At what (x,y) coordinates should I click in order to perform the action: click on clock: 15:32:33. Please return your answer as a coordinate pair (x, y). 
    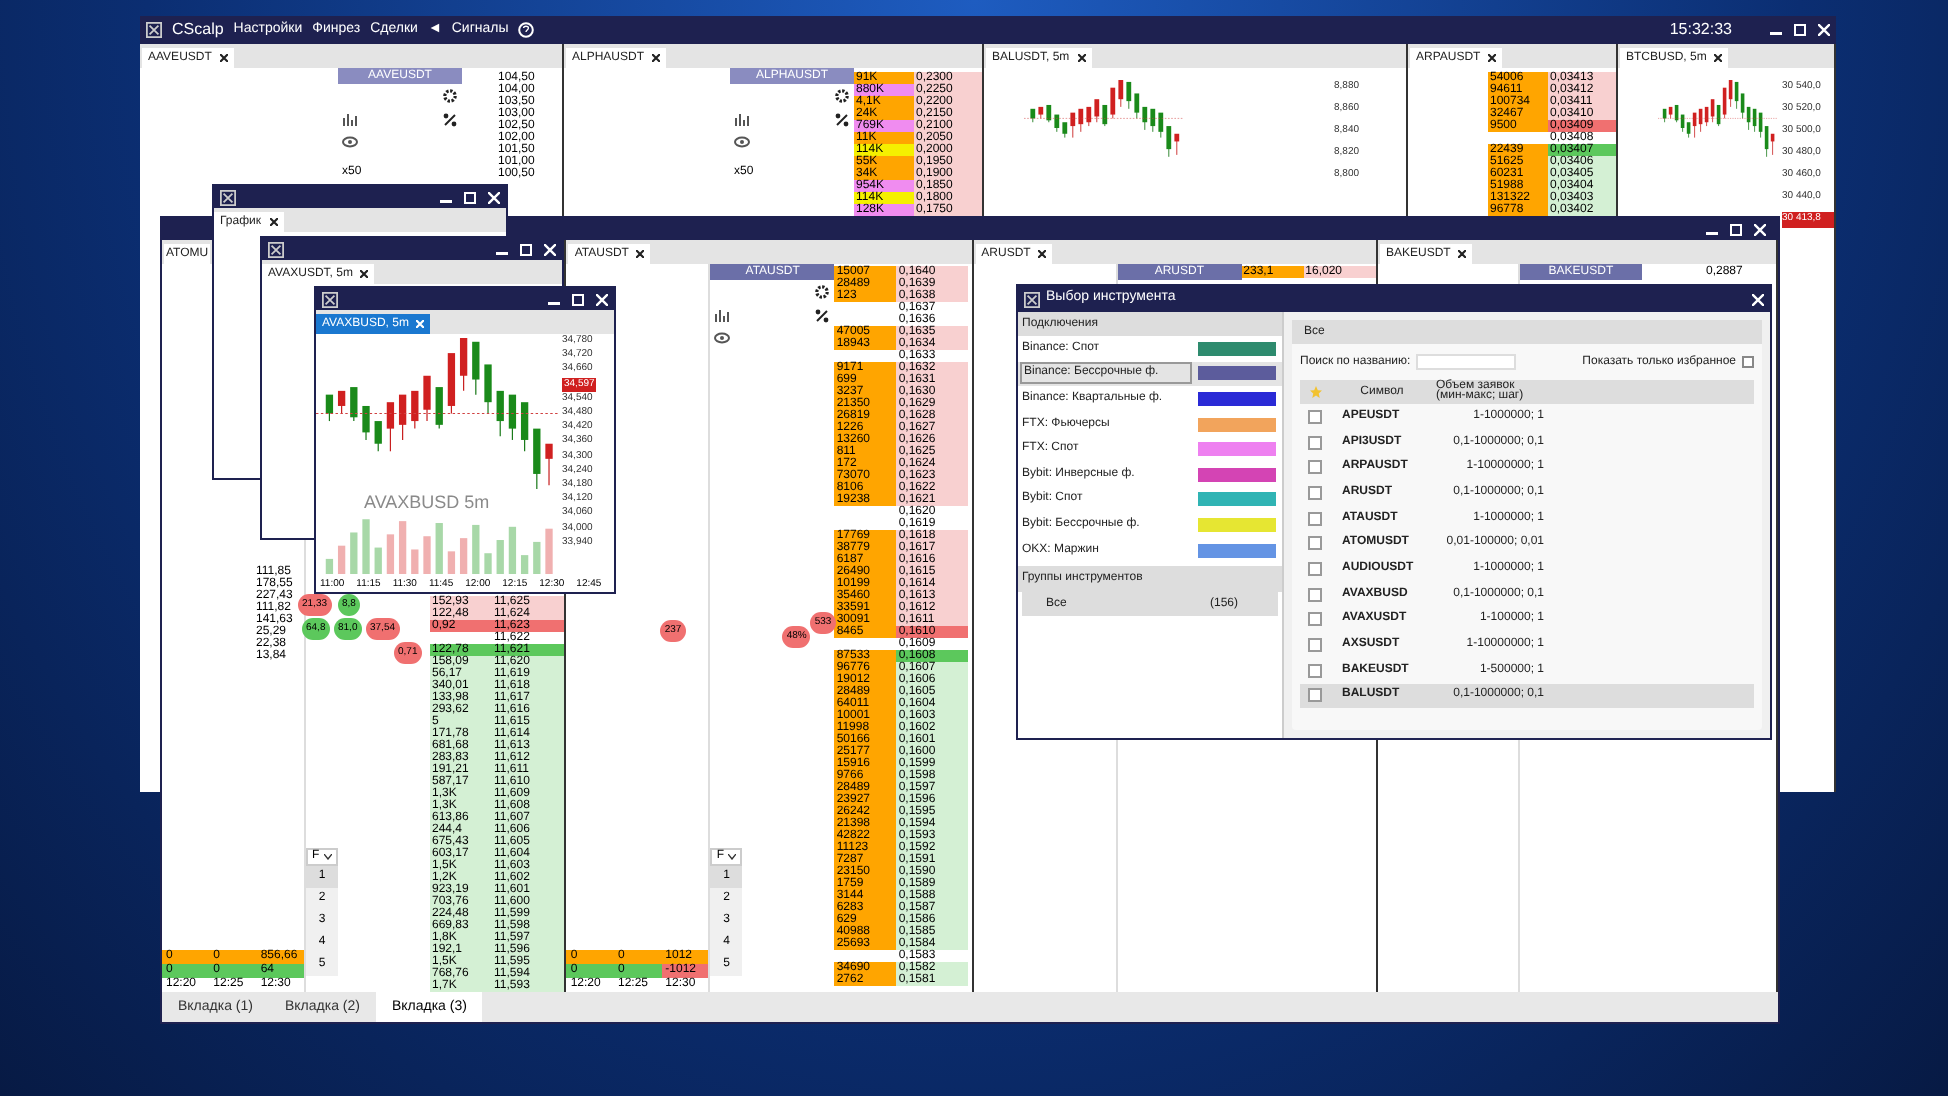
    Looking at the image, I should click on (1700, 30).